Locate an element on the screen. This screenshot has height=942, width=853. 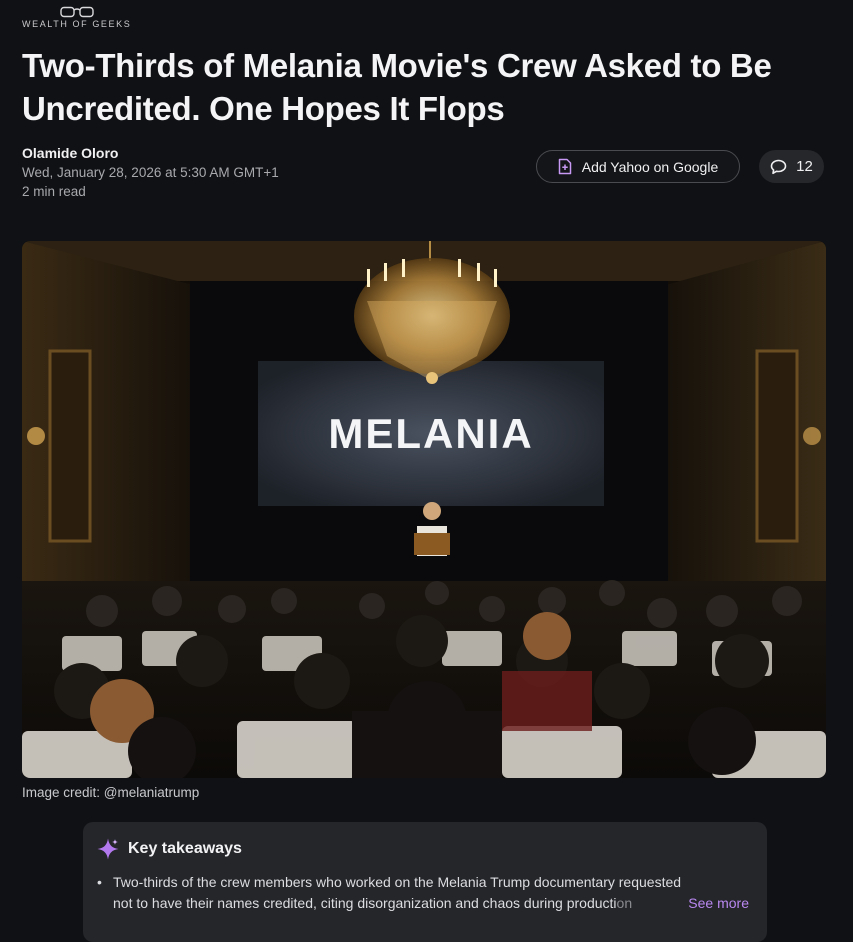
author-name: Olamide Oloro is located at coordinates (150, 153).